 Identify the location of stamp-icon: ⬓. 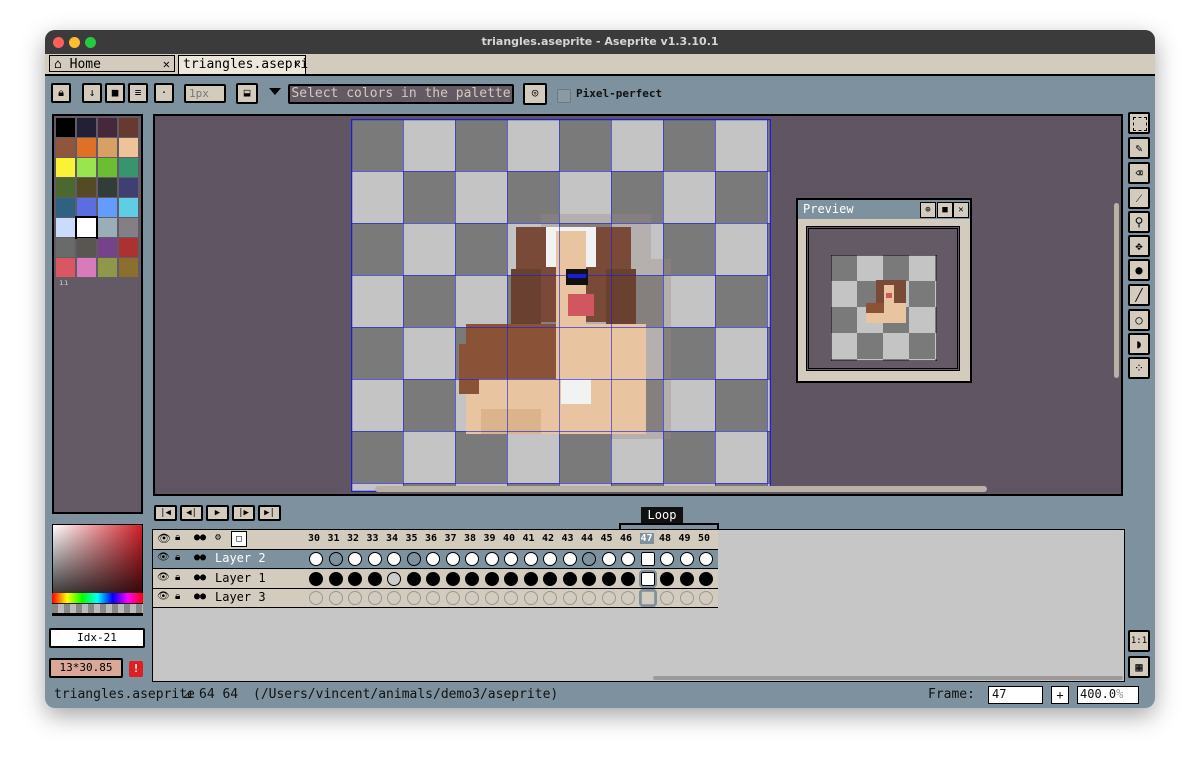
(247, 93).